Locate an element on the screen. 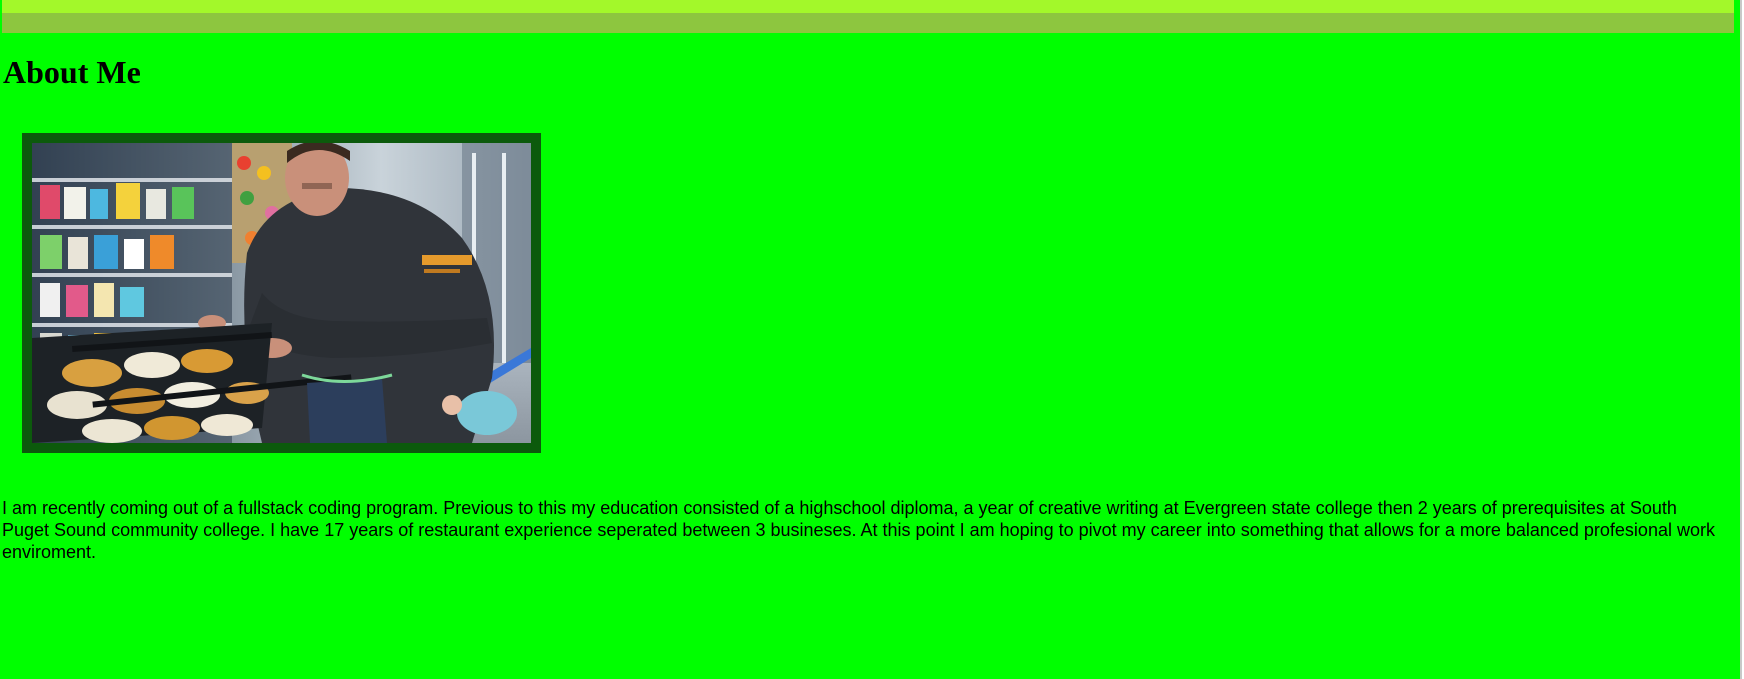  page-title: About Me is located at coordinates (72, 72).